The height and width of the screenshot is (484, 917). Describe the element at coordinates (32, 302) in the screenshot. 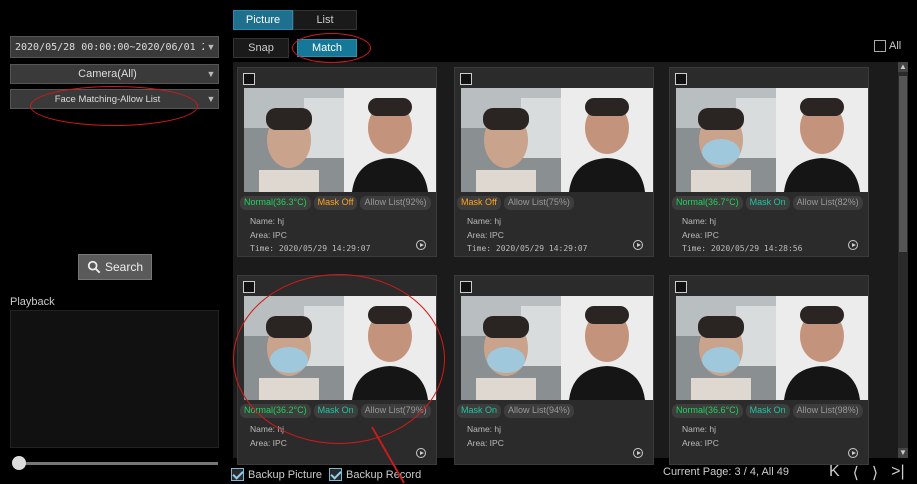

I see `playback-title: Playback` at that location.